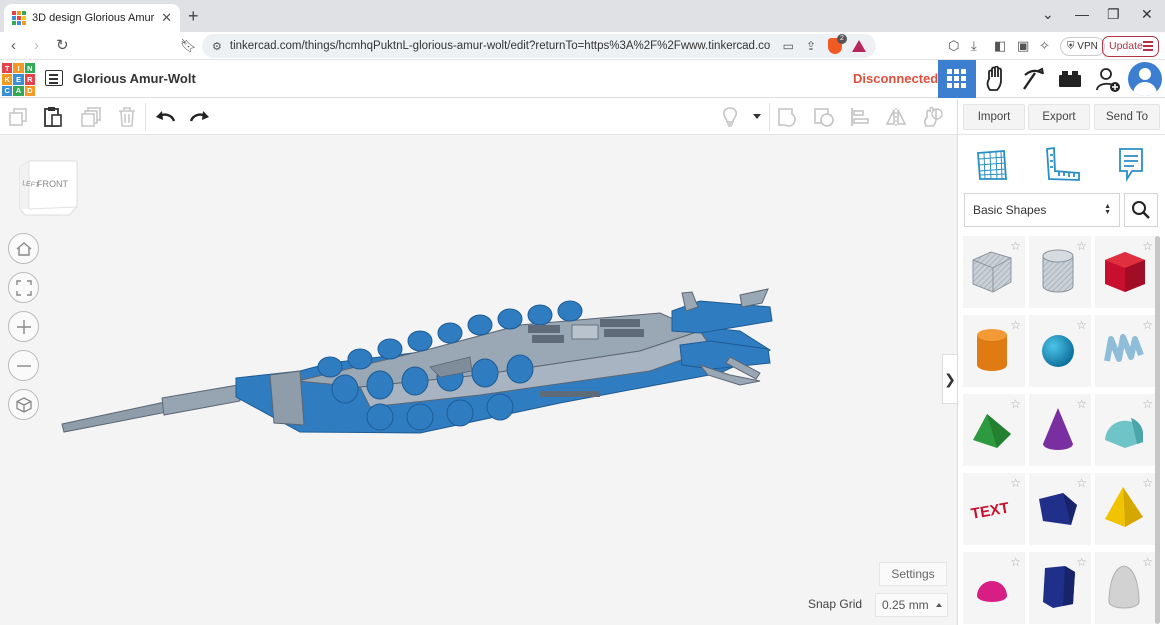 This screenshot has height=625, width=1165. I want to click on leo-ai-icon: ✧, so click(1044, 46).